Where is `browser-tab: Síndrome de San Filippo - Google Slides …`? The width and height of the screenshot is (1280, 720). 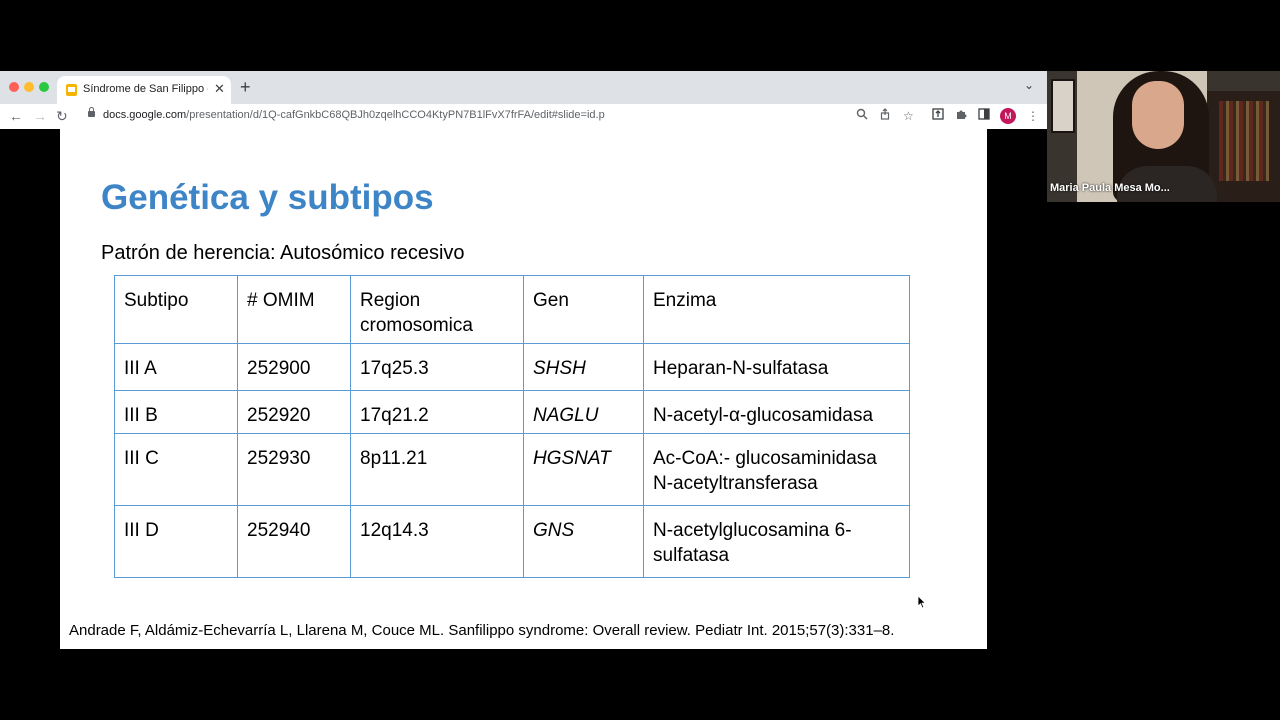 browser-tab: Síndrome de San Filippo - Google Slides … is located at coordinates (144, 90).